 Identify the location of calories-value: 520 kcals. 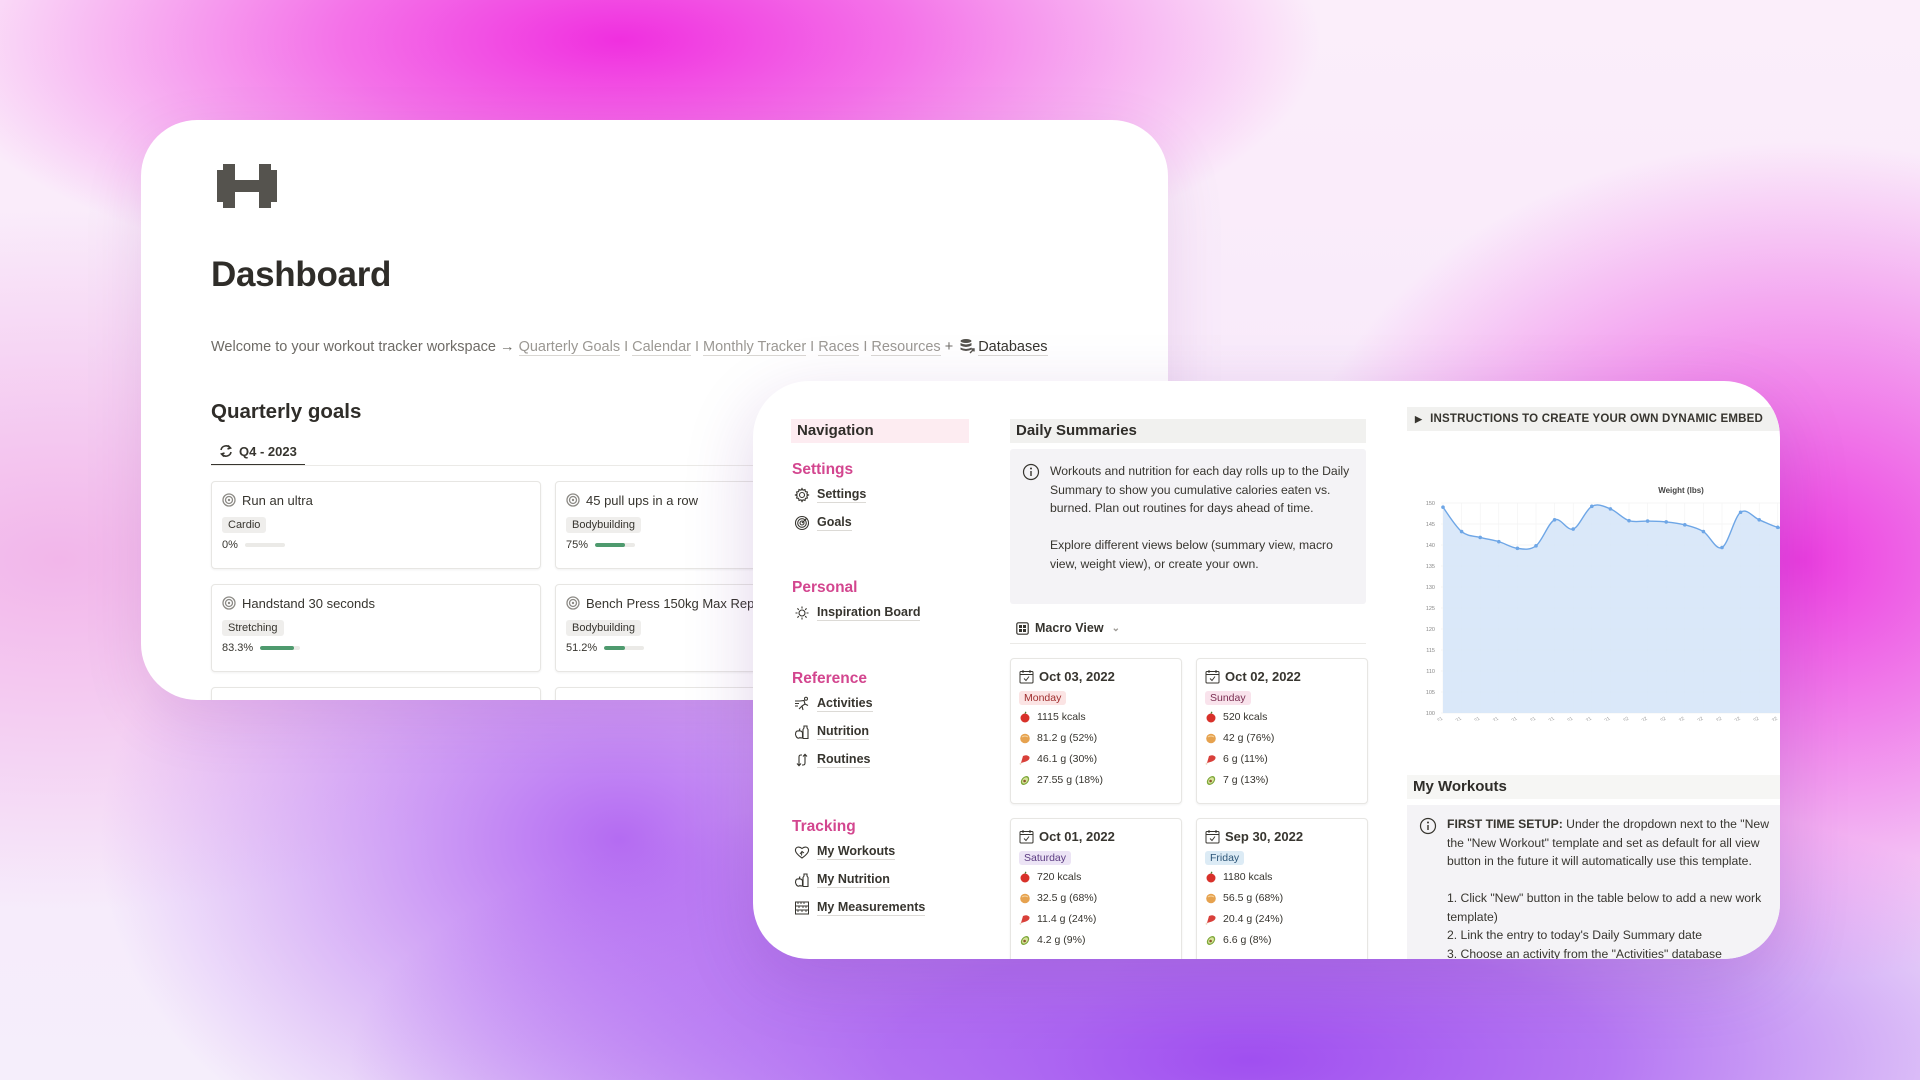
(1245, 716).